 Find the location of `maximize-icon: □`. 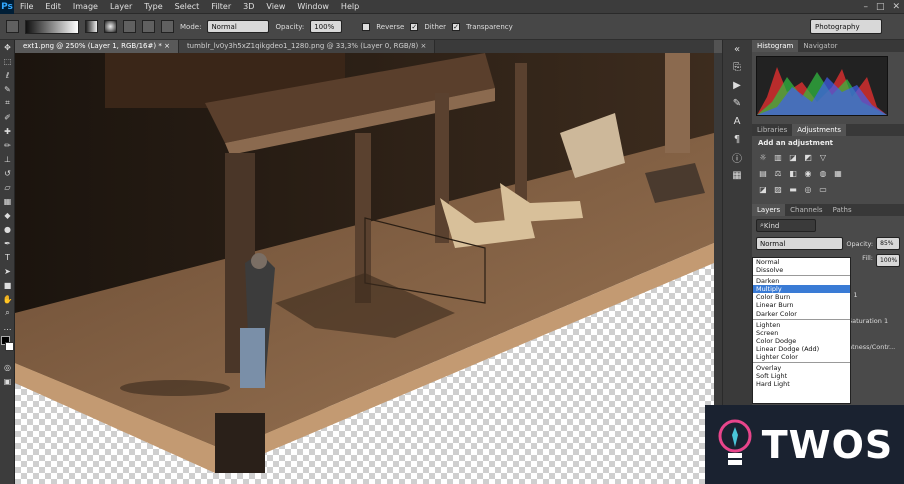

maximize-icon: □ is located at coordinates (880, 7).